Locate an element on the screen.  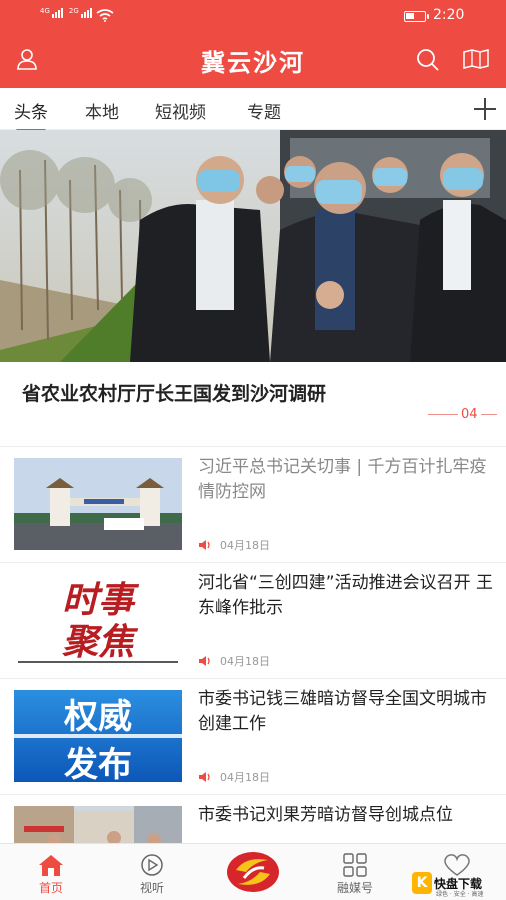
top-bar: 冀云沙河 is located at coordinates (253, 60).